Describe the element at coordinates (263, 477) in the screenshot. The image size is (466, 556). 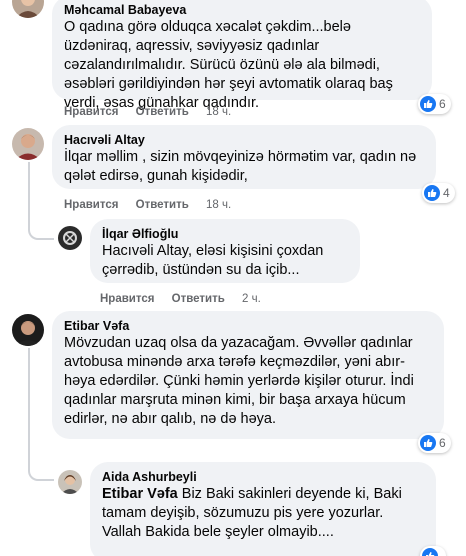
I see `comment-author: Aida Ashurbeyli` at that location.